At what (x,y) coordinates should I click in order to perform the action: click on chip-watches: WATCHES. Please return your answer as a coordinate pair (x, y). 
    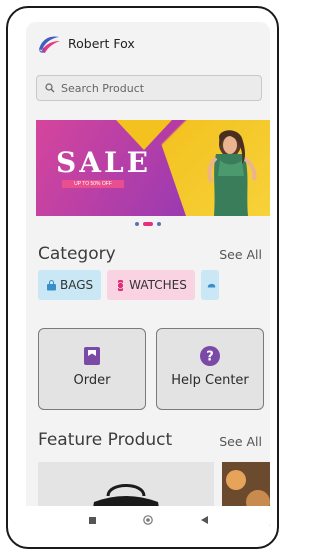
    Looking at the image, I should click on (151, 285).